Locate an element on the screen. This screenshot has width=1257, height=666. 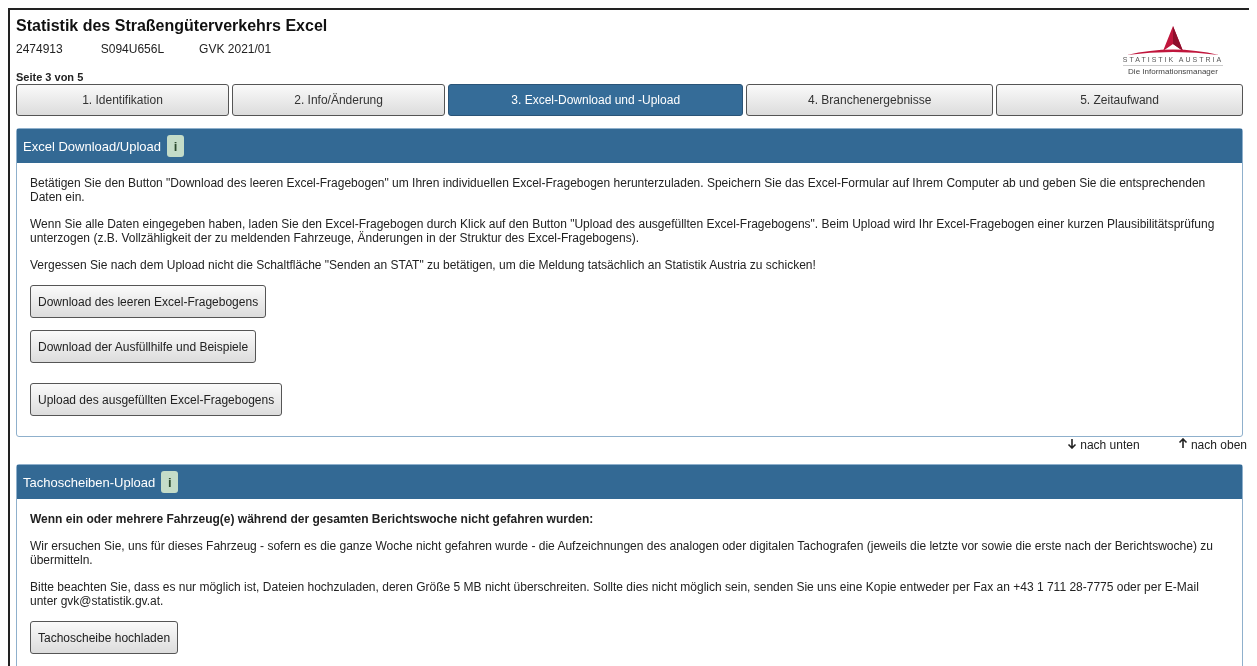
tab: 2. Info/Änderung is located at coordinates (339, 100).